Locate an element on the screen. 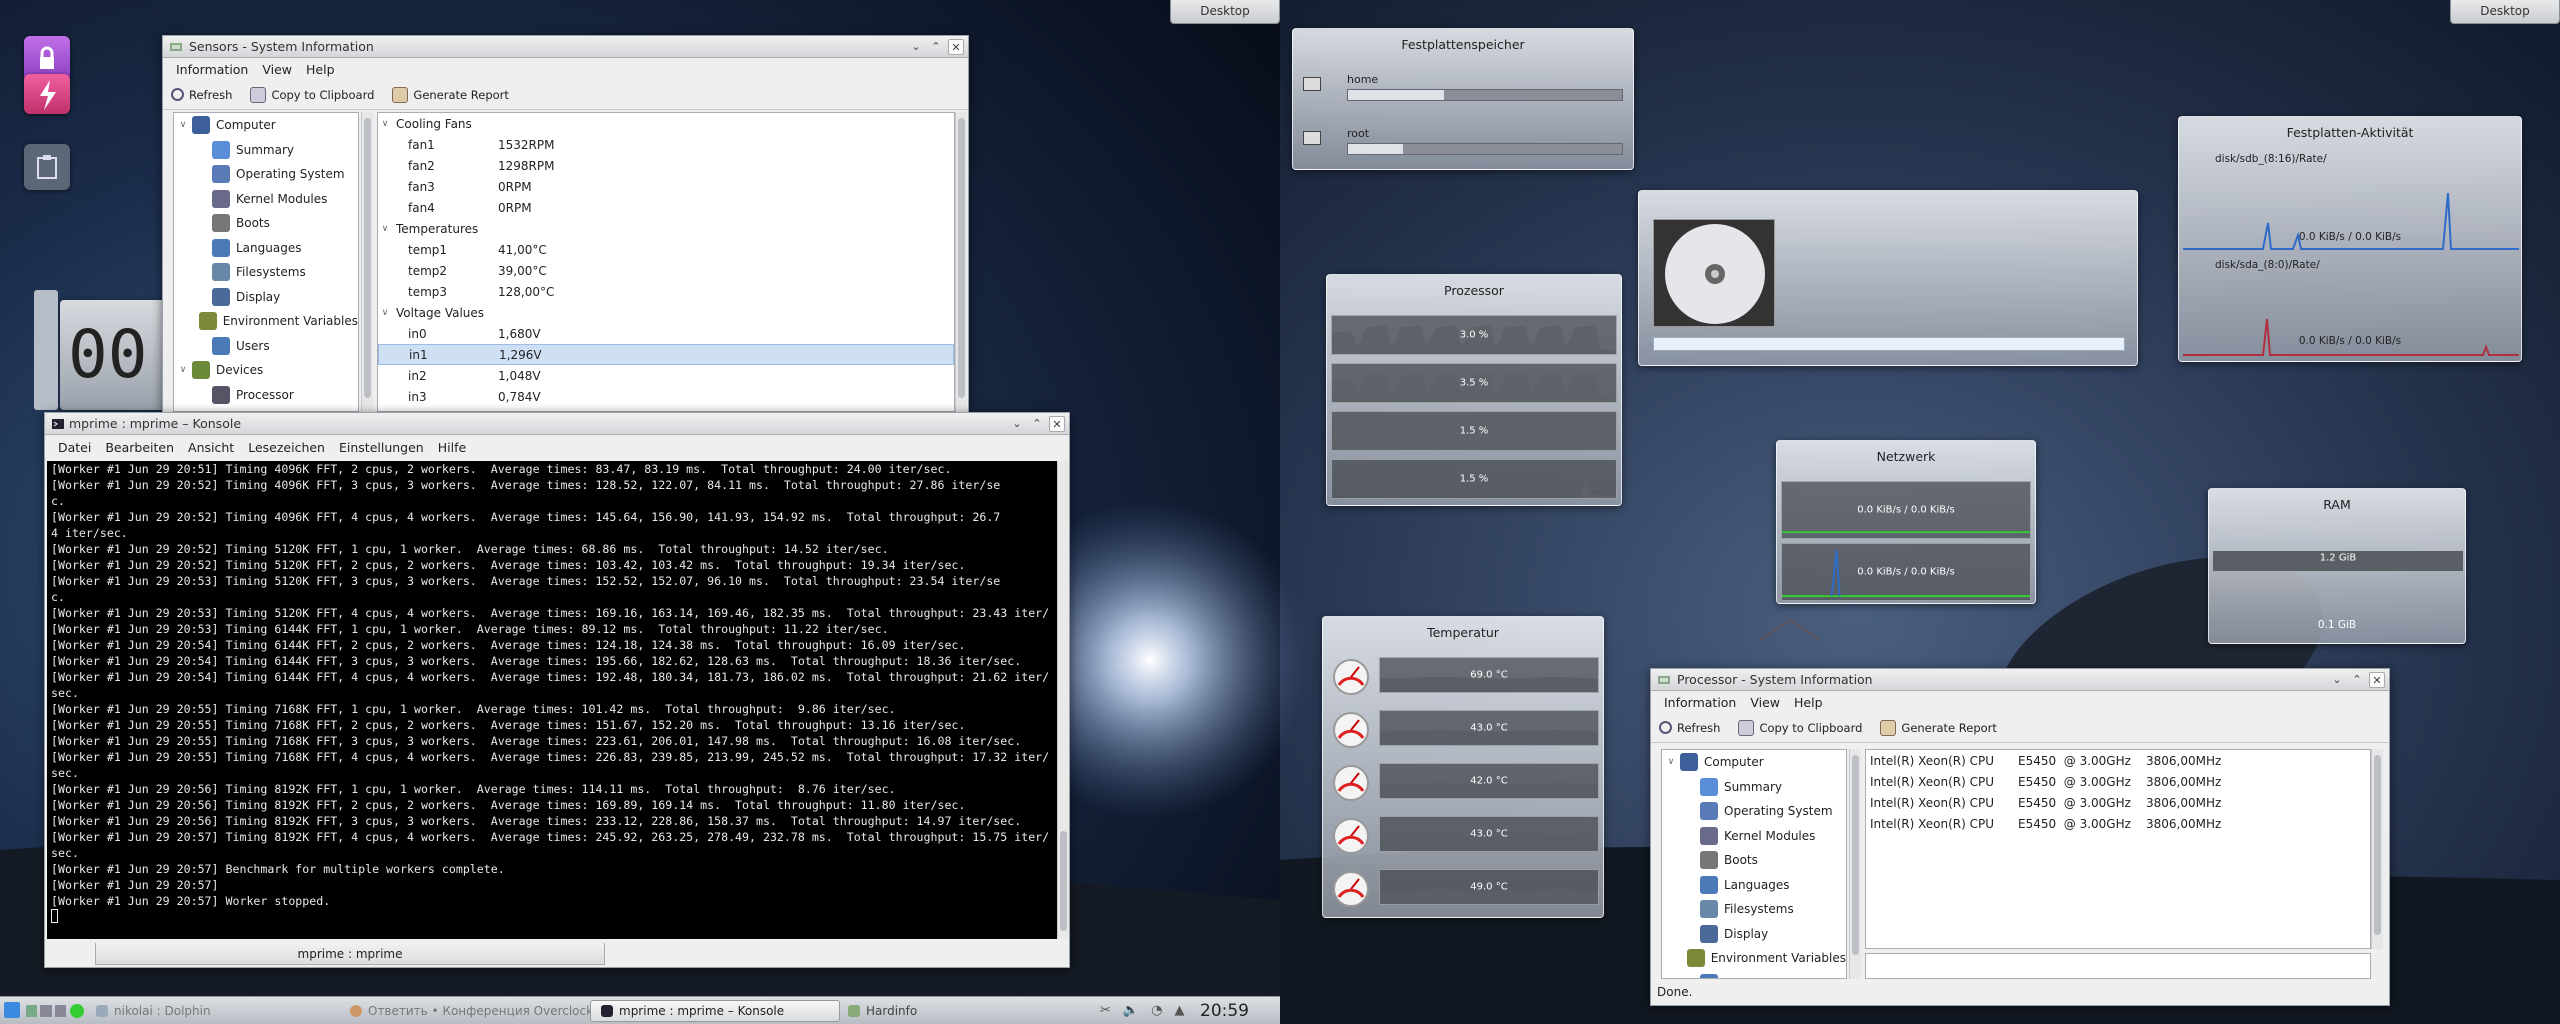 This screenshot has height=1024, width=2560. sensor-row: in1 1,296V is located at coordinates (666, 354).